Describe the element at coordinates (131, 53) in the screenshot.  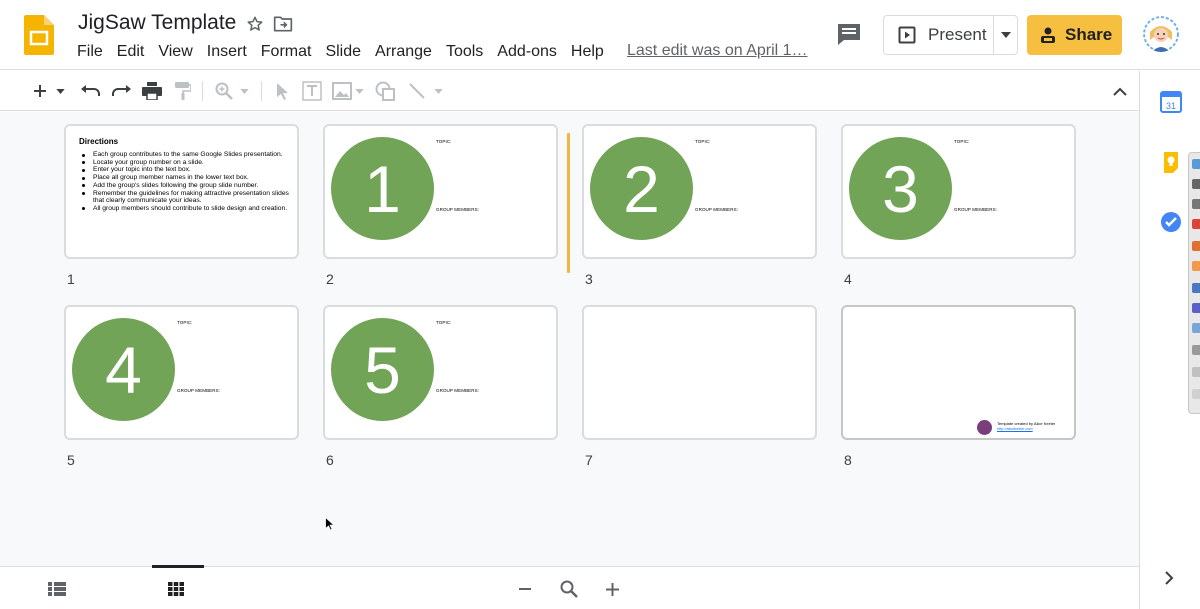
I see `menu-edit: Edit` at that location.